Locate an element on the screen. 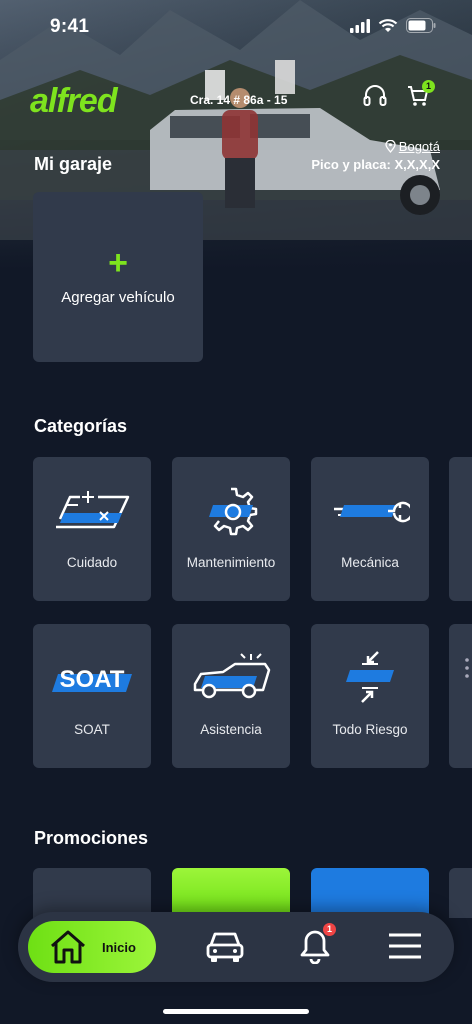 Image resolution: width=472 pixels, height=1024 pixels. pico-y-placa-info: Pico y placa: X,X,X,X is located at coordinates (375, 164).